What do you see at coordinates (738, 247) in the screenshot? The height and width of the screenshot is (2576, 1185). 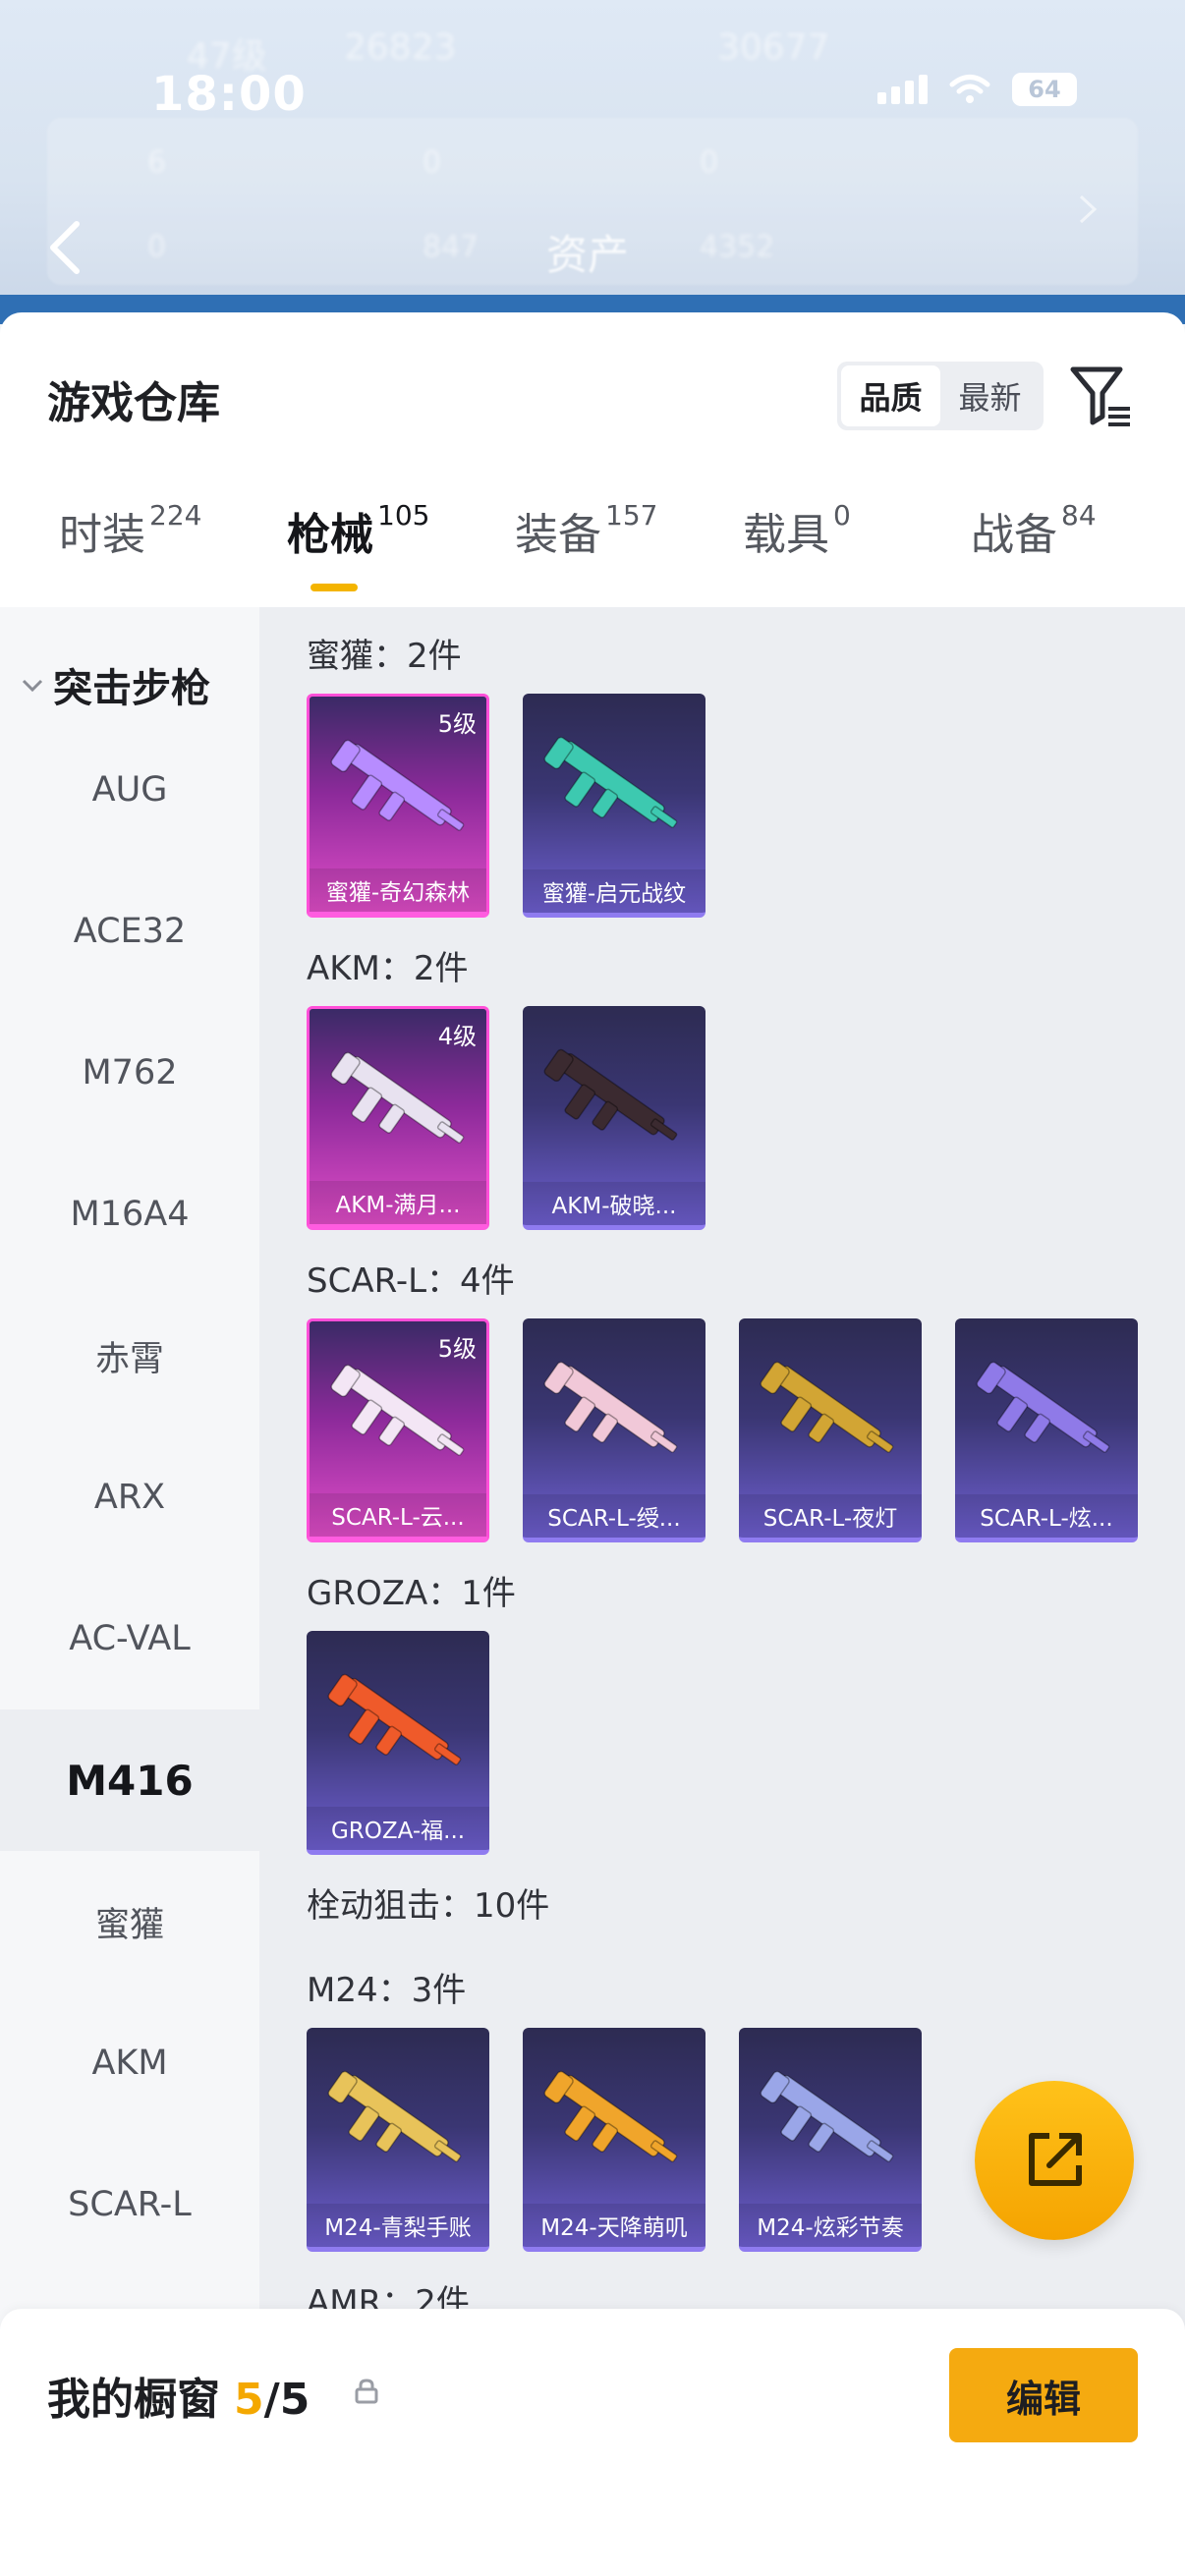 I see `ghost-stat-6: 4352` at bounding box center [738, 247].